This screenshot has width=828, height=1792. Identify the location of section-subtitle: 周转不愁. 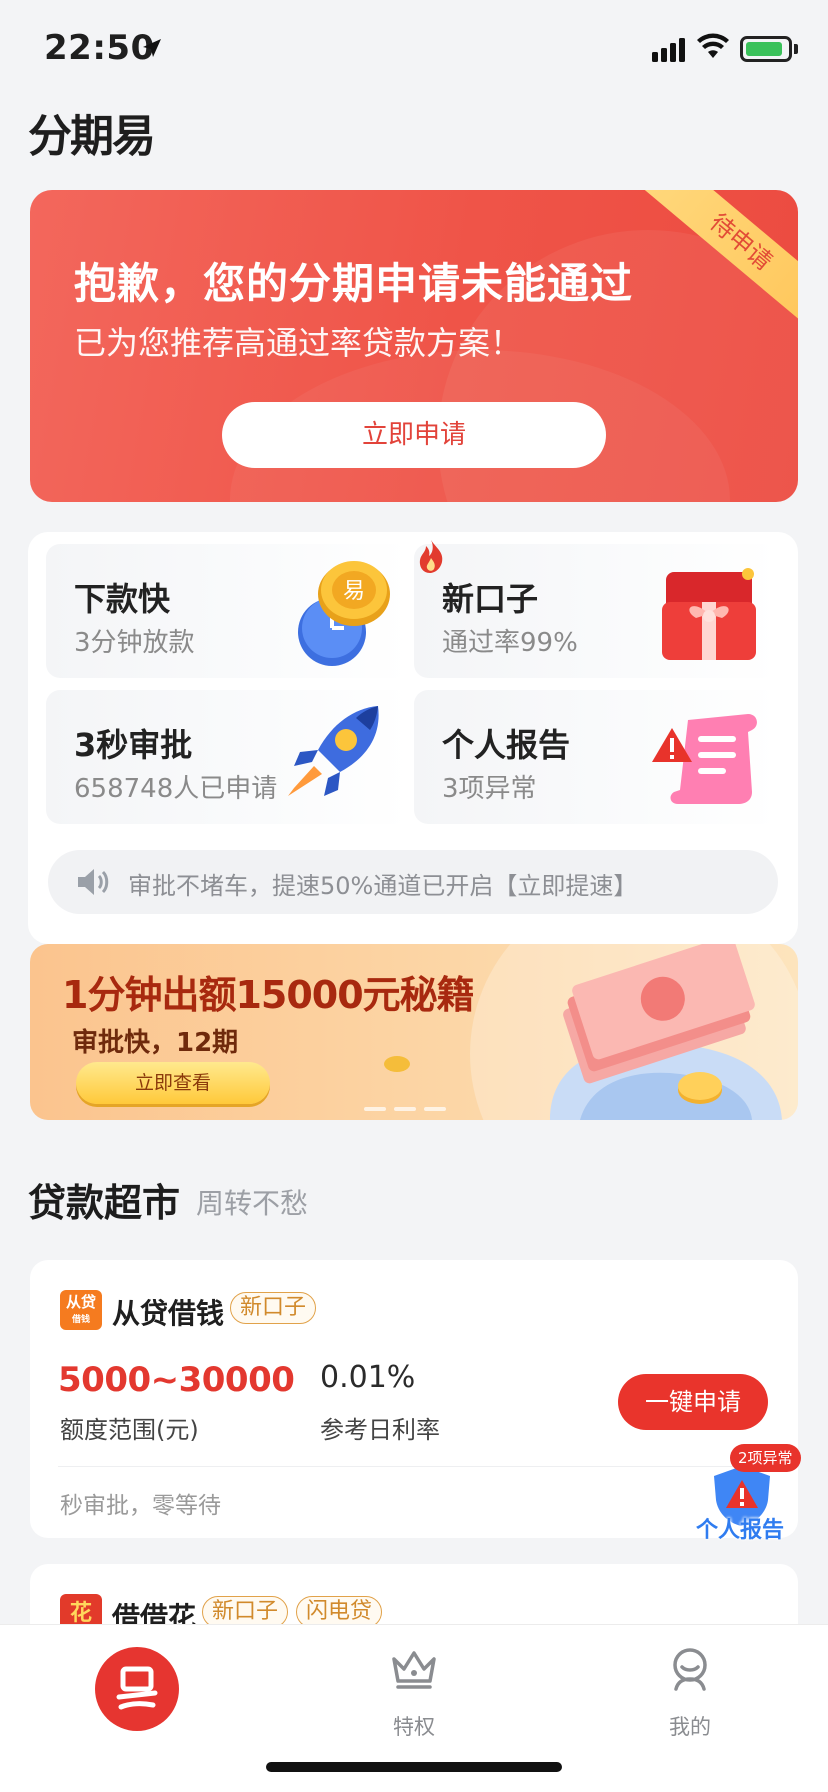
(252, 1203).